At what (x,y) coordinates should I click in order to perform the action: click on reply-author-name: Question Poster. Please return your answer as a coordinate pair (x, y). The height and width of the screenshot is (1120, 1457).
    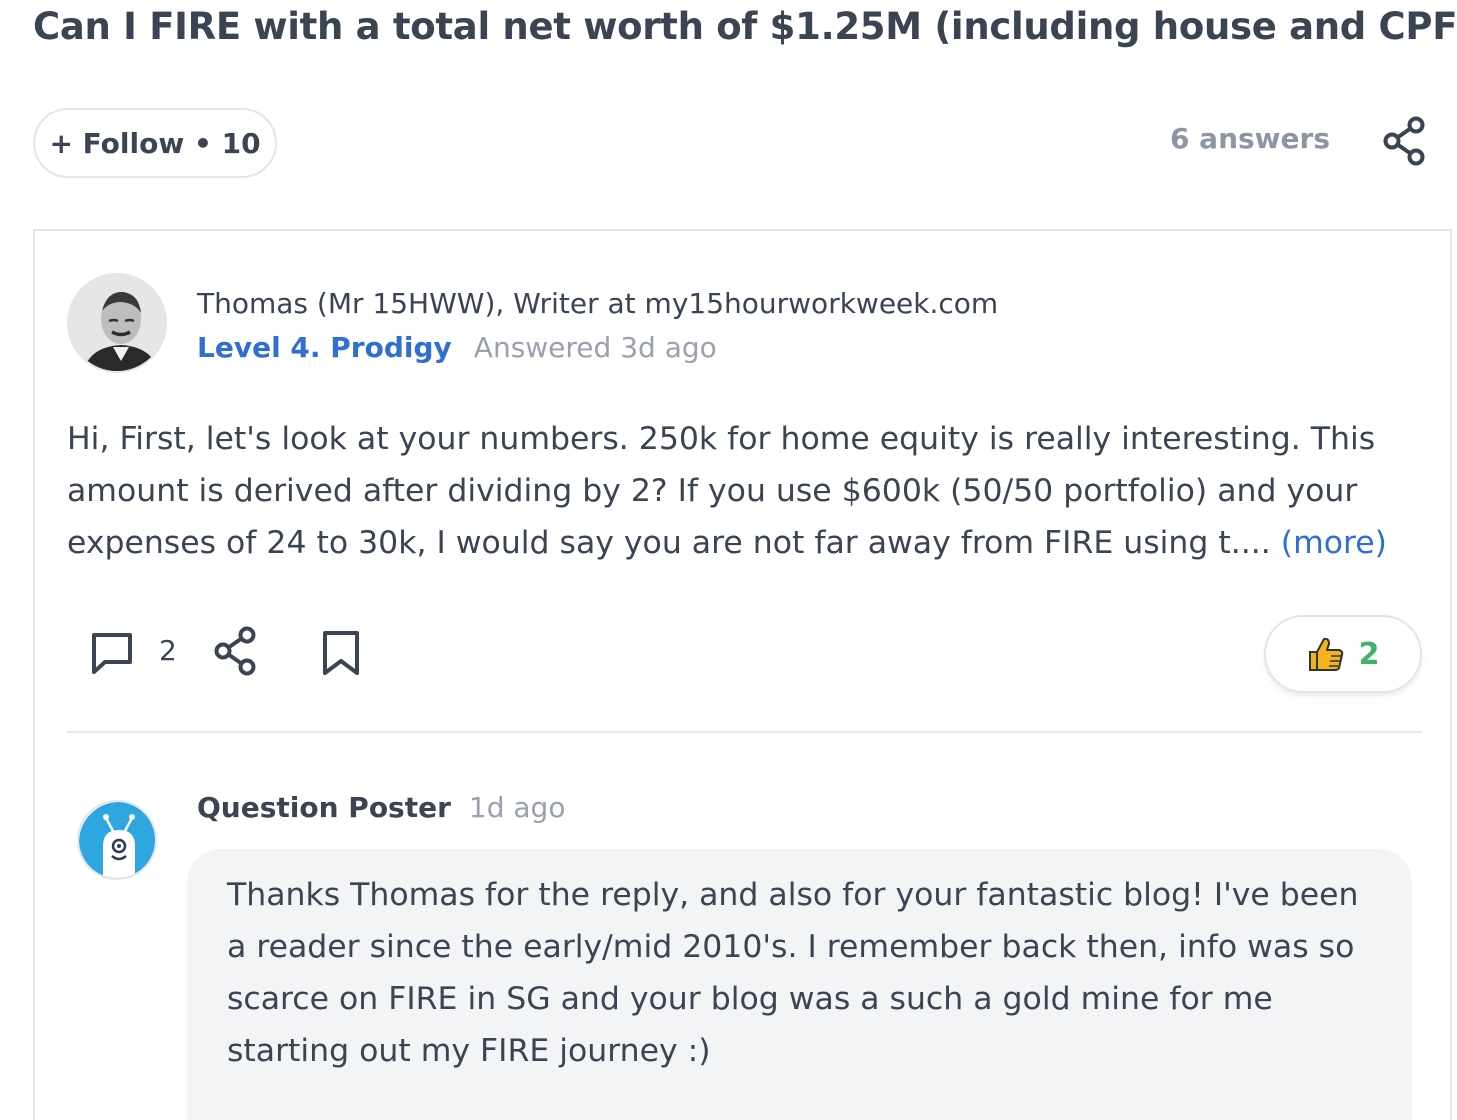
    Looking at the image, I should click on (324, 807).